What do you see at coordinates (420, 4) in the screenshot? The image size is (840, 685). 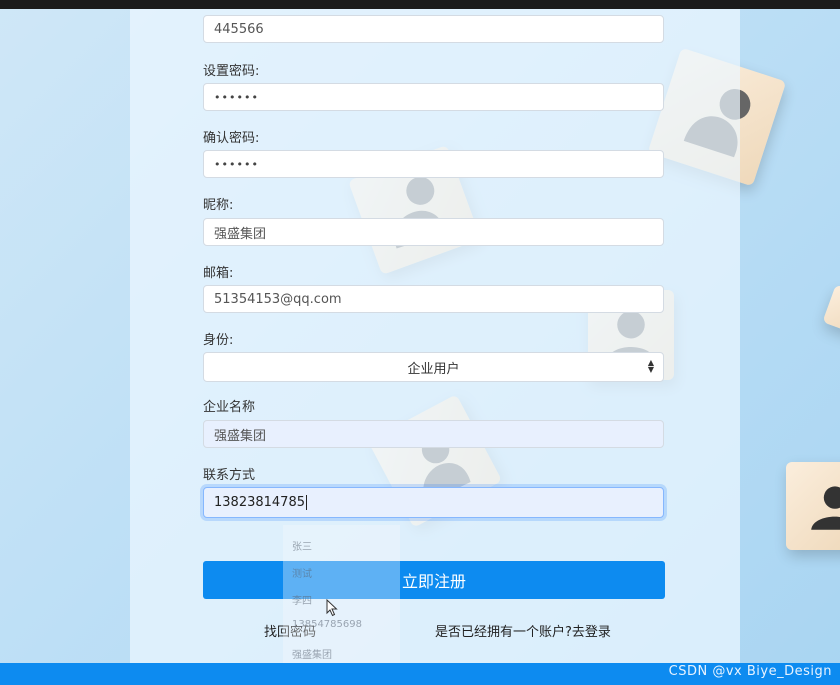 I see `window-top-bar` at bounding box center [420, 4].